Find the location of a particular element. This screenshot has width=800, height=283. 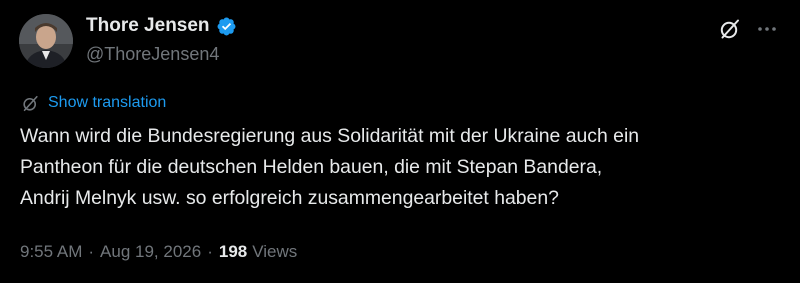

author-name-row: Thore Jensen is located at coordinates (161, 26).